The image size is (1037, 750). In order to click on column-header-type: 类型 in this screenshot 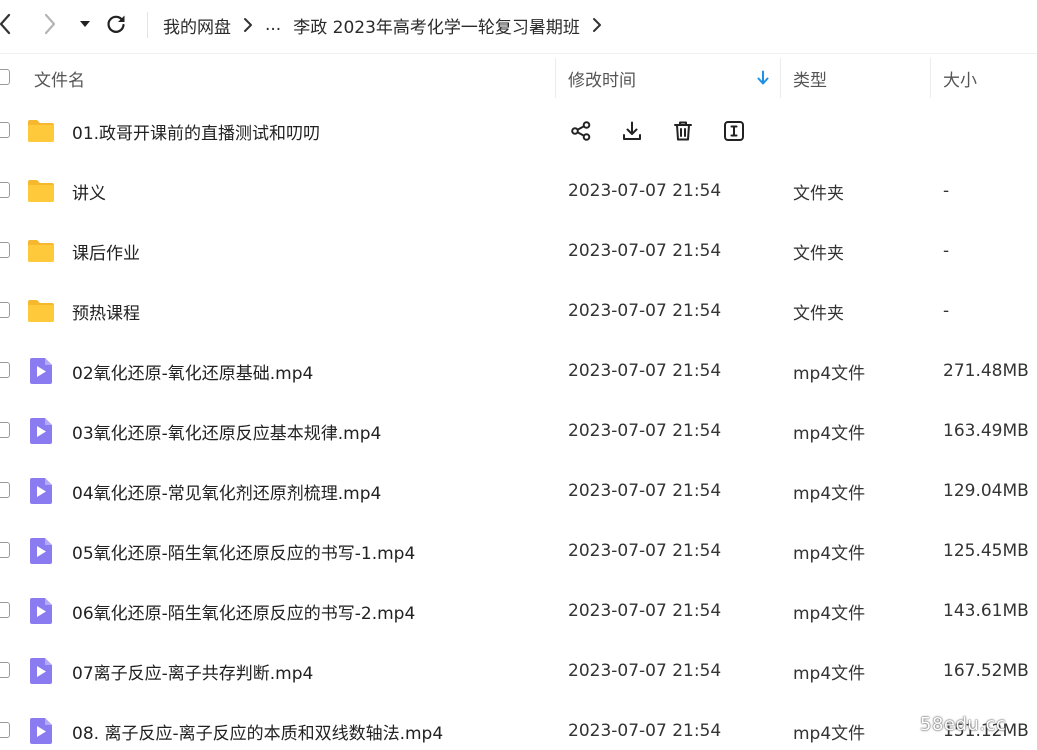, I will do `click(810, 78)`.